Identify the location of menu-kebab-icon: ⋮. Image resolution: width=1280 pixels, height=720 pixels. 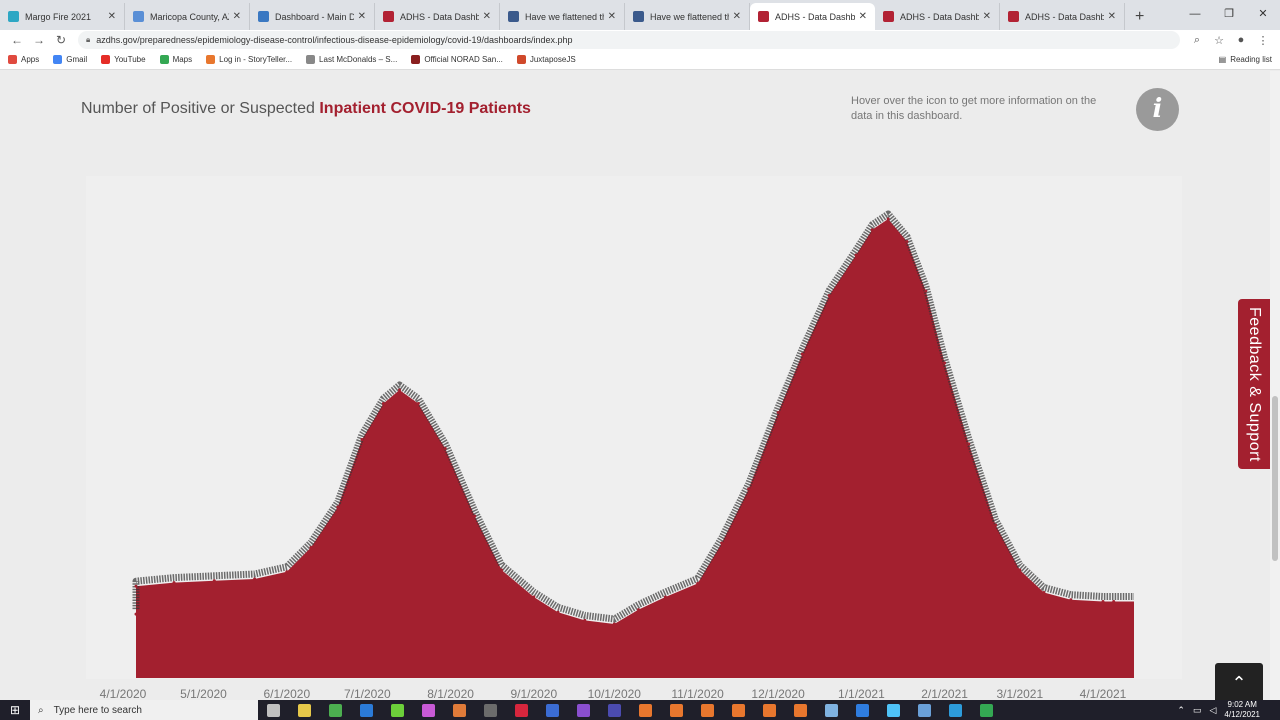
(1263, 40).